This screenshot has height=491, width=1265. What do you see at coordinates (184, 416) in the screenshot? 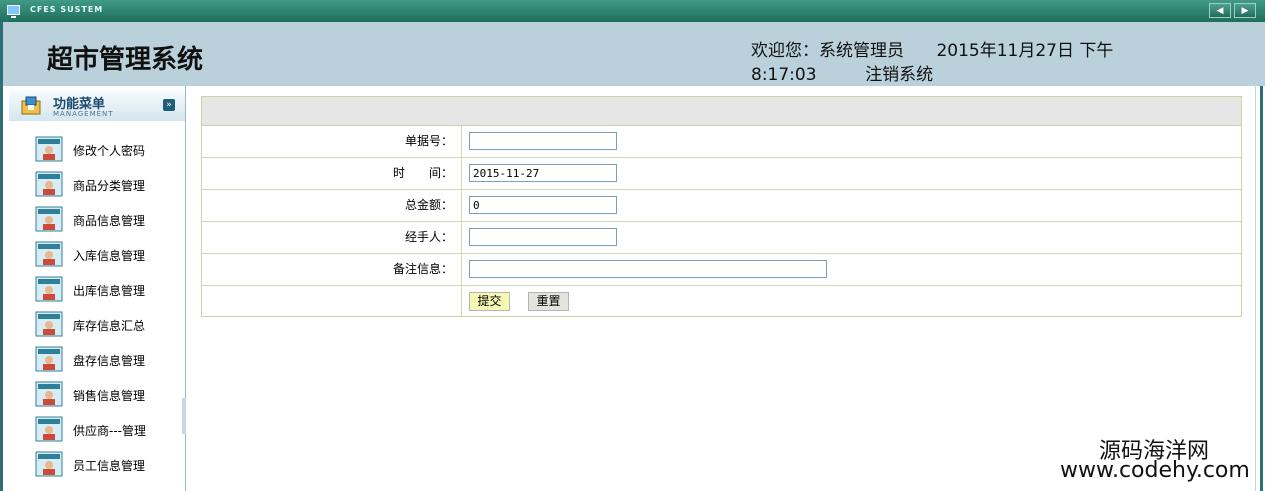
I see `sidebar-splitter` at bounding box center [184, 416].